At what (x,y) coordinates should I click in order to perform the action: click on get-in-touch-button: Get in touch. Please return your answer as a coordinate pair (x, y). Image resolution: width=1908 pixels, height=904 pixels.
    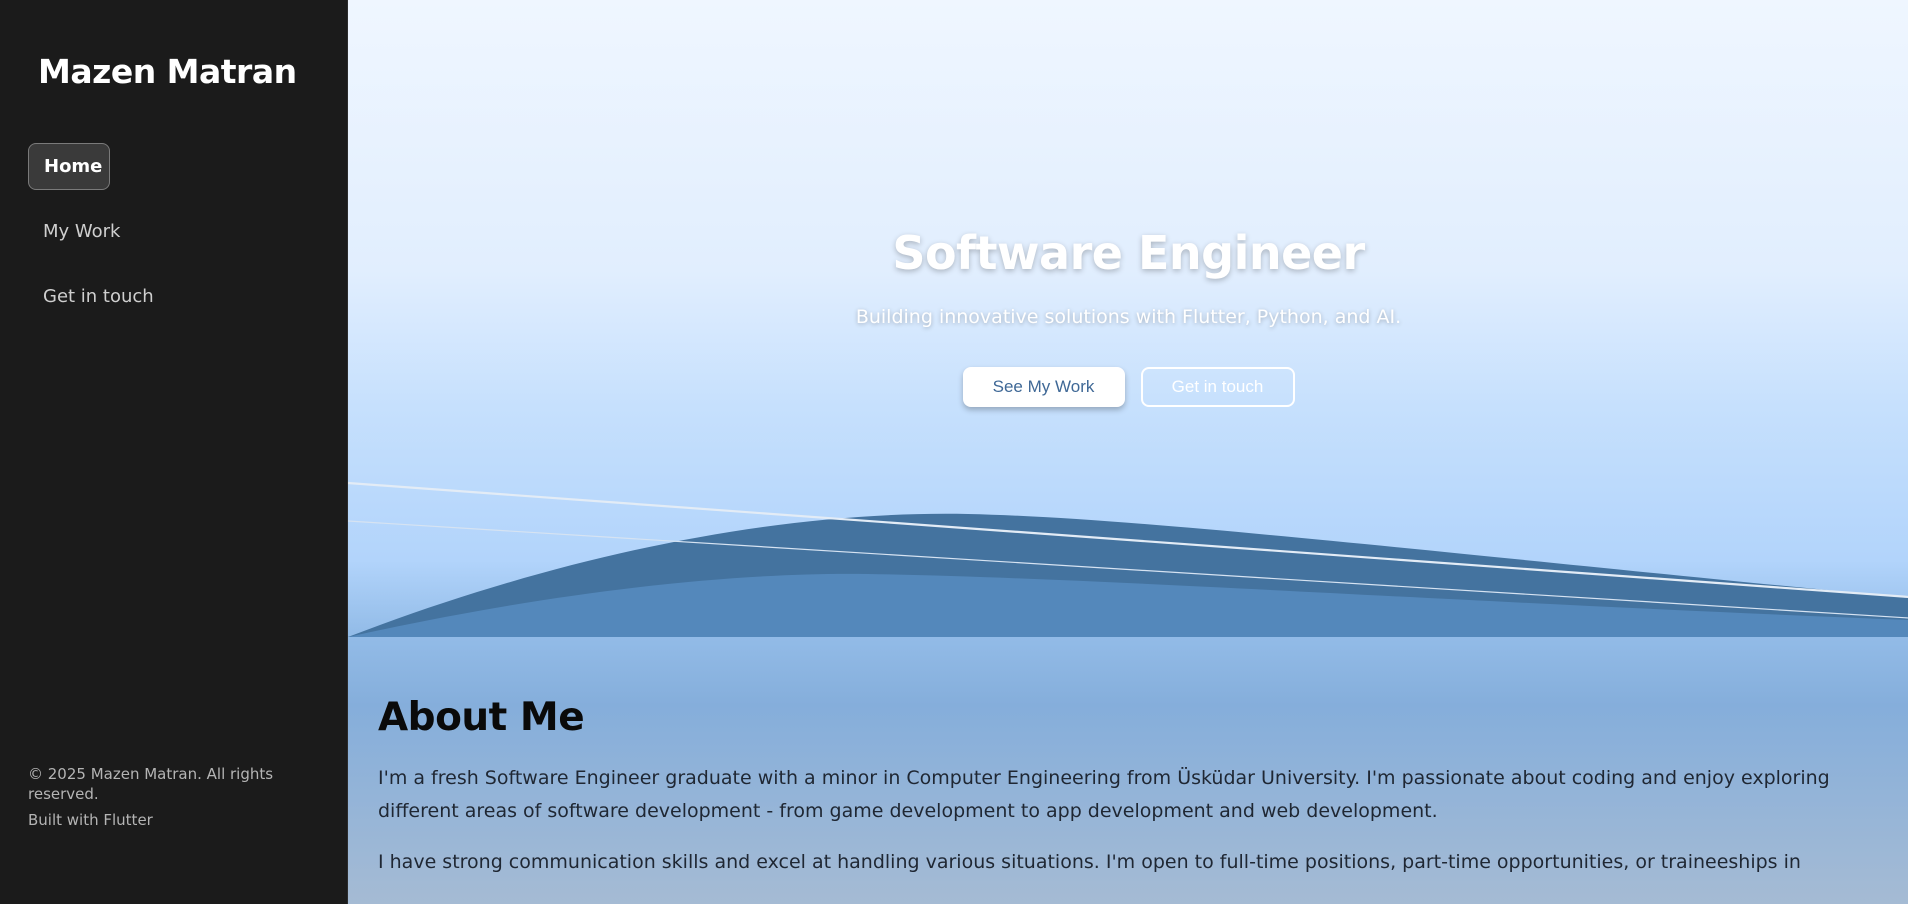
    Looking at the image, I should click on (1217, 387).